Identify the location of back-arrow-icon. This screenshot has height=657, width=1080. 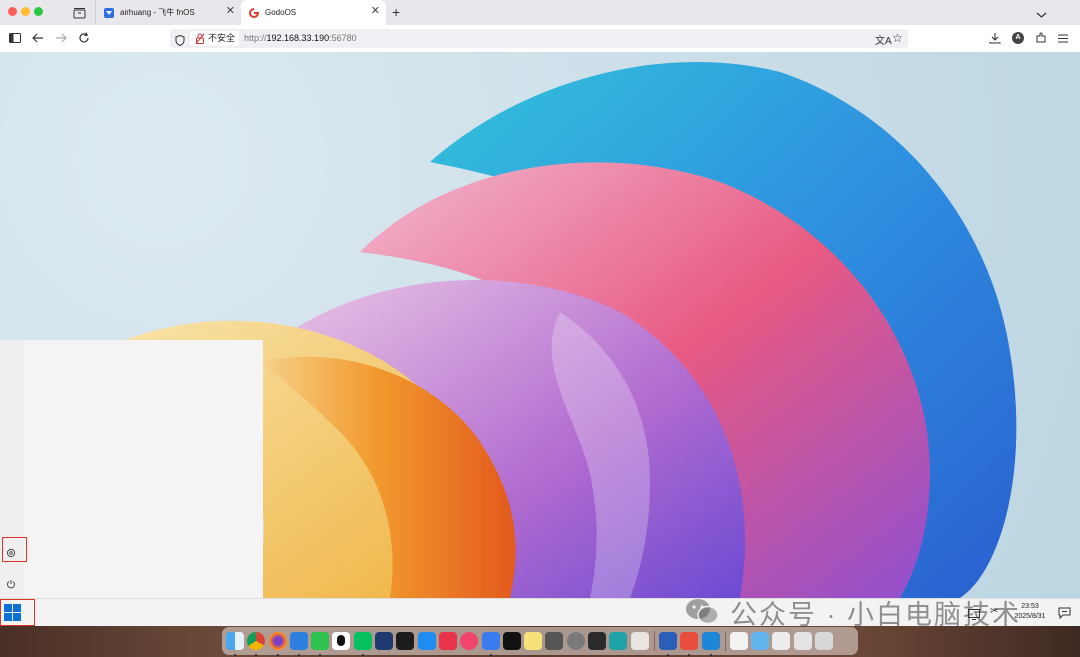
(38, 38).